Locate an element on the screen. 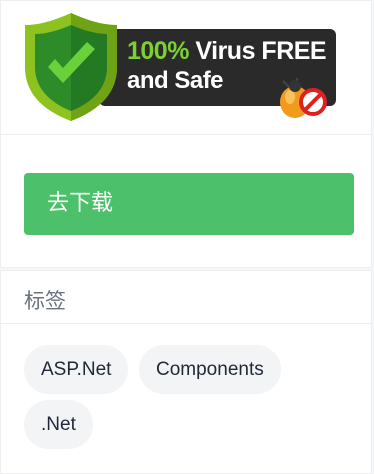 The image size is (374, 474). tag-dot-net: .Net is located at coordinates (58, 424).